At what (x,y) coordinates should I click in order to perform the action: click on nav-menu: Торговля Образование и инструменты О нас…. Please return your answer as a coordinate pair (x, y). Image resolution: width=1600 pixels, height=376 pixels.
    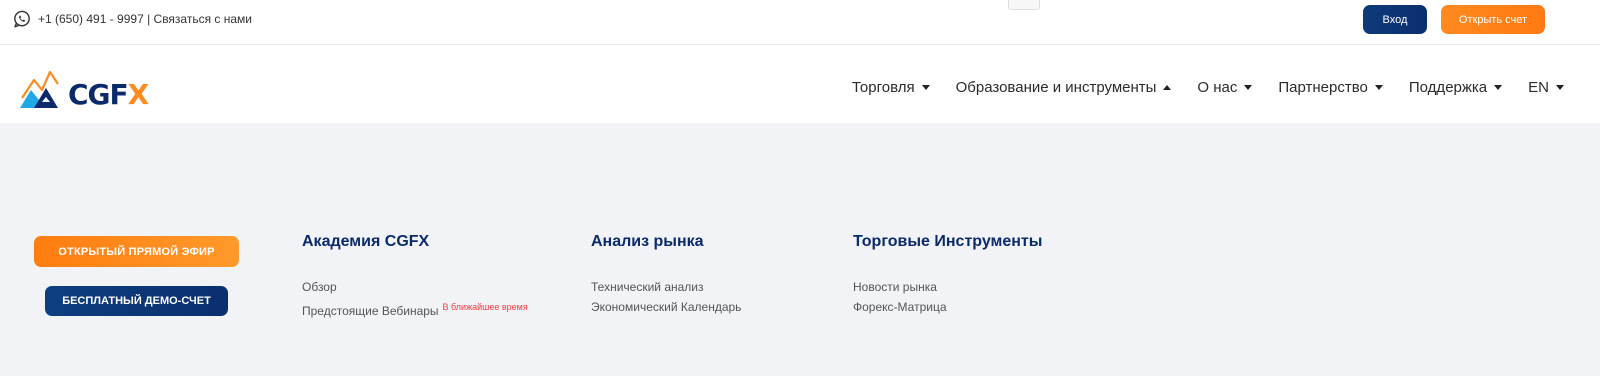
    Looking at the image, I should click on (1208, 87).